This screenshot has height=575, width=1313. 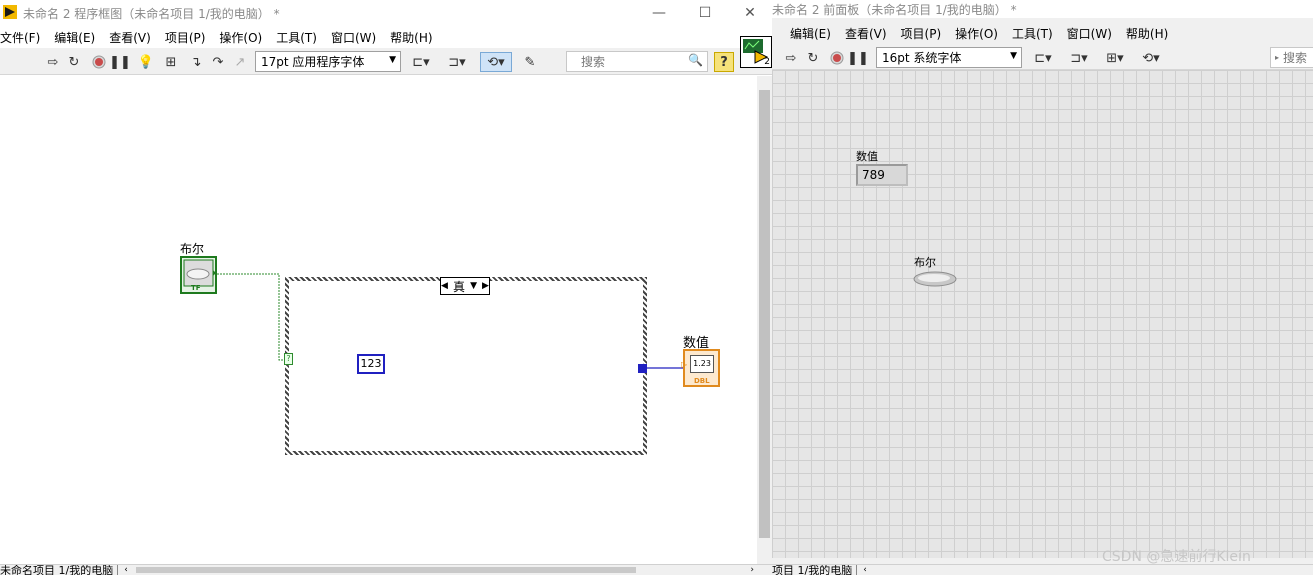 I want to click on step-over-icon: ↷, so click(x=218, y=62).